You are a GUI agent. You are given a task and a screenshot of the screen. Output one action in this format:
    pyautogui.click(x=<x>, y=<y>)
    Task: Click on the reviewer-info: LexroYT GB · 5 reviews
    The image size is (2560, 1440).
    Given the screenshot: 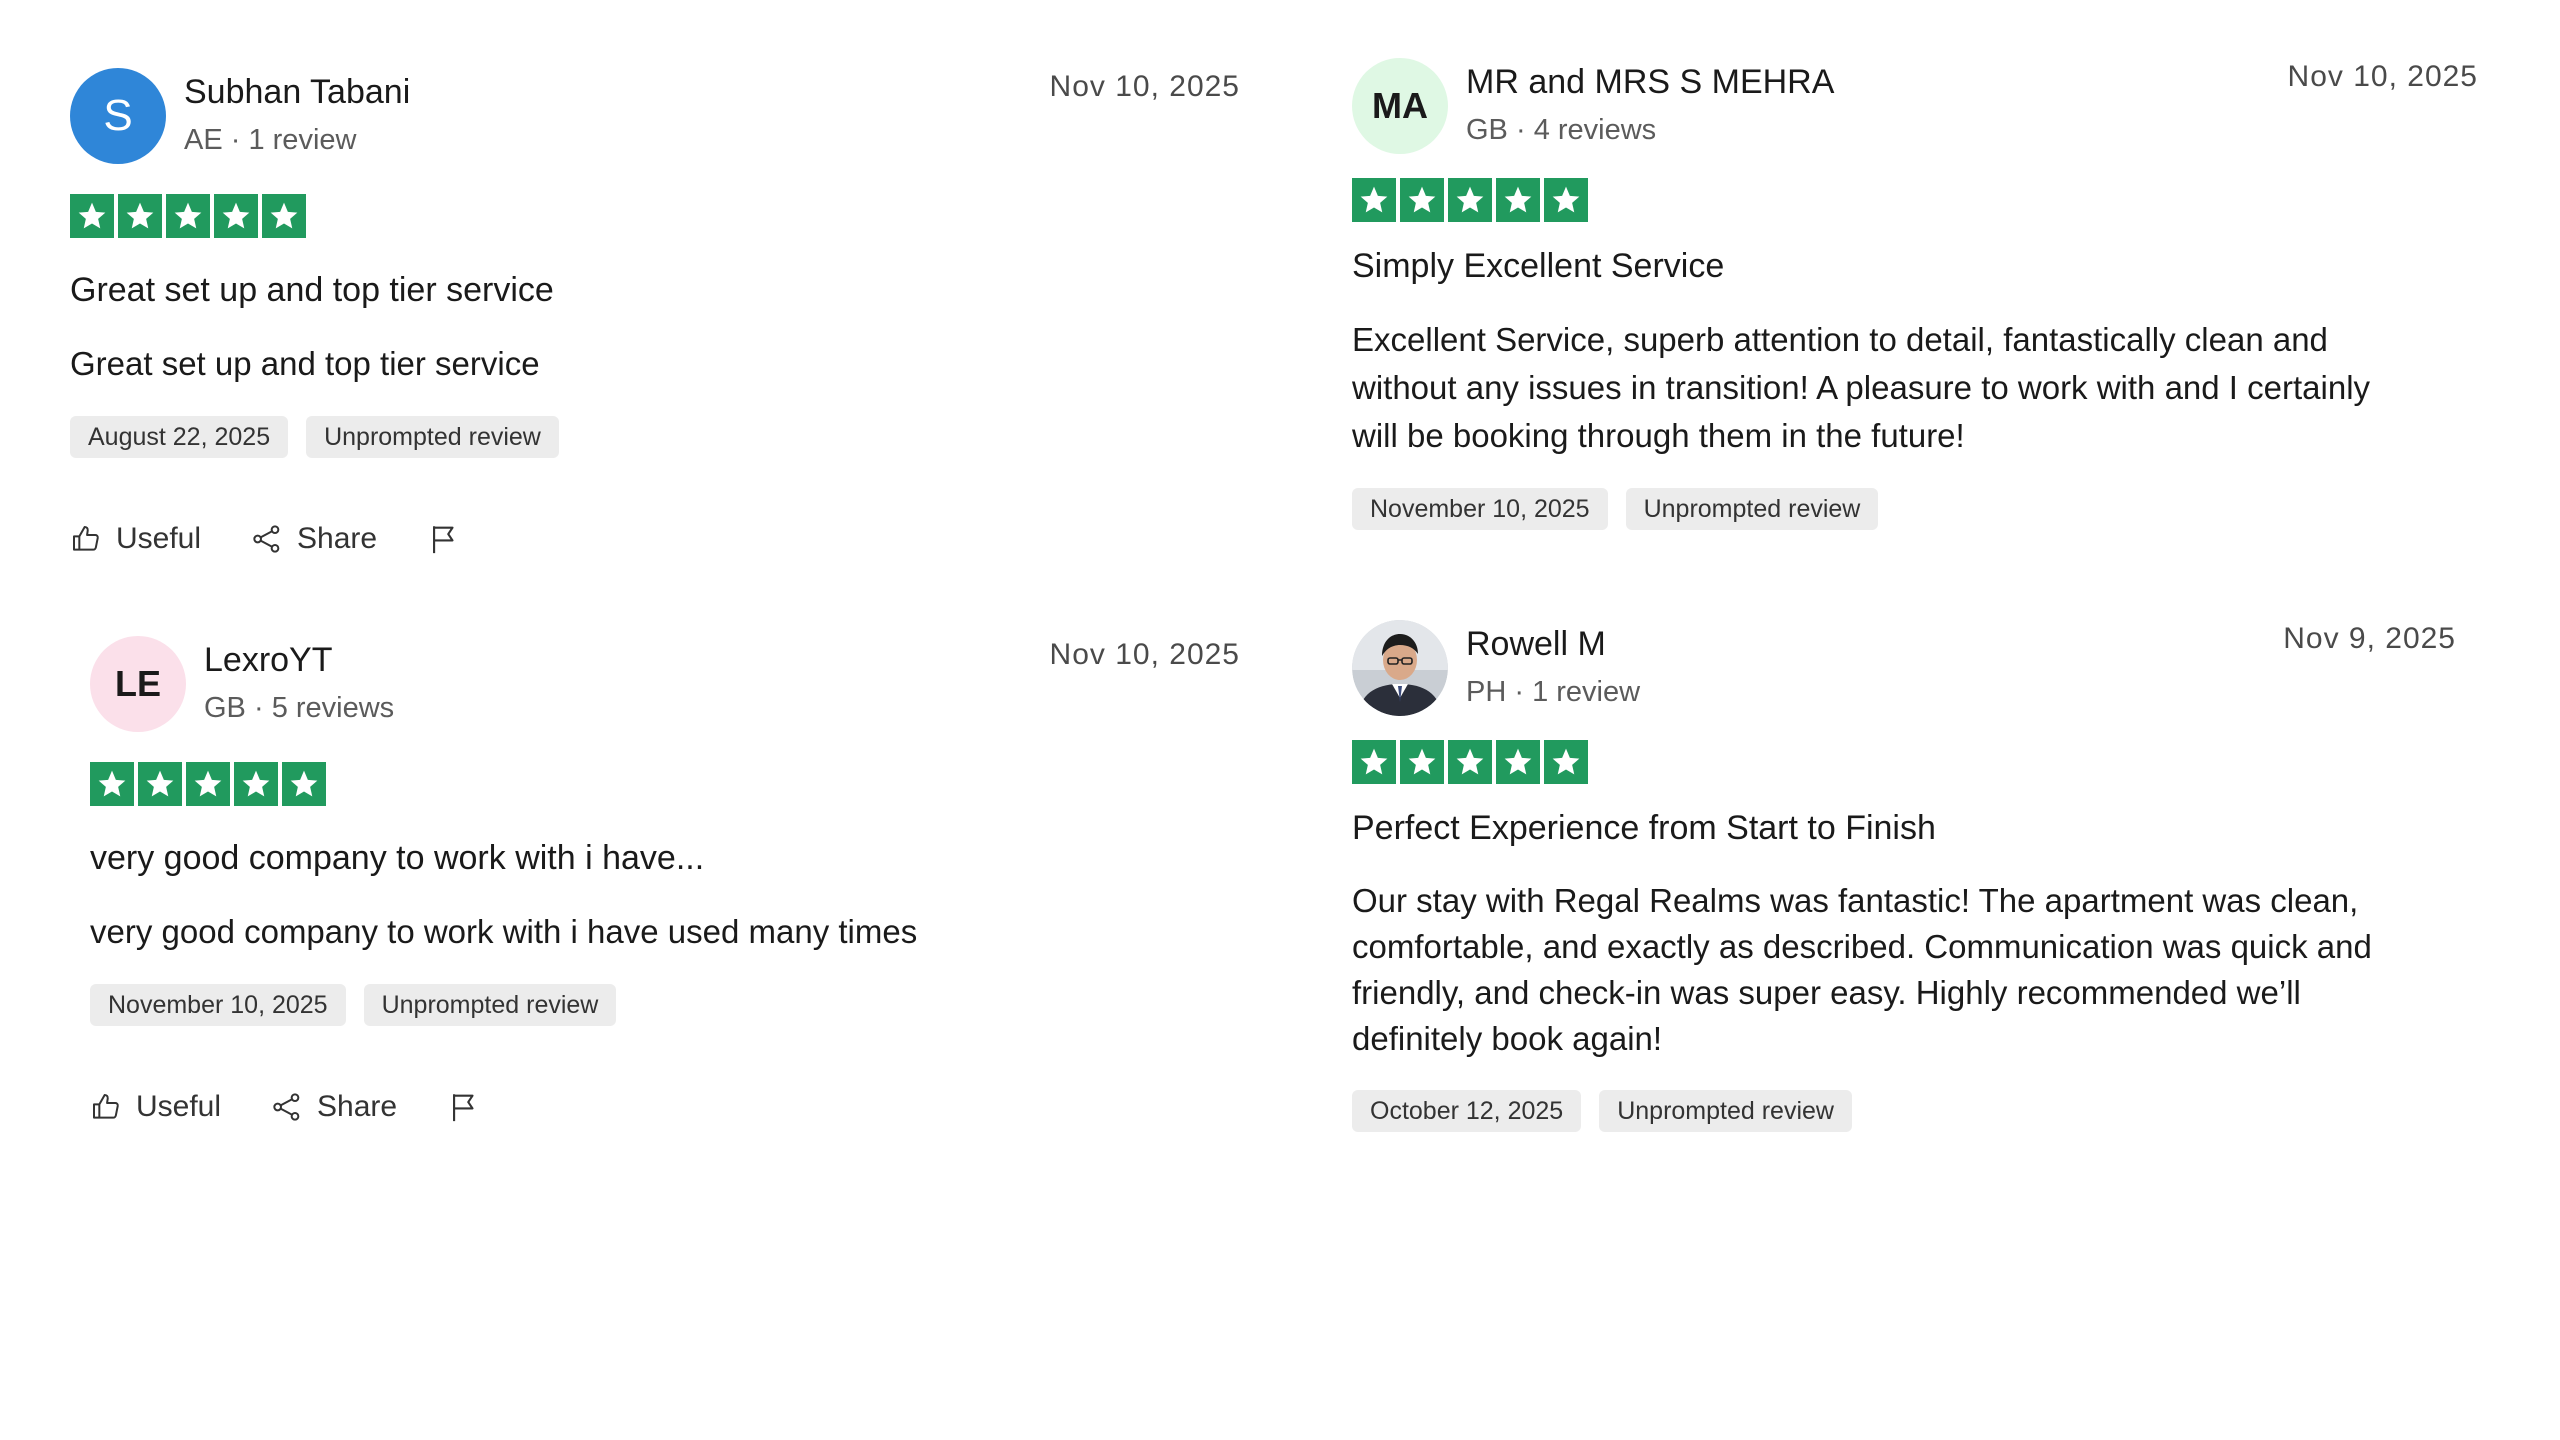 What is the action you would take?
    pyautogui.click(x=299, y=684)
    